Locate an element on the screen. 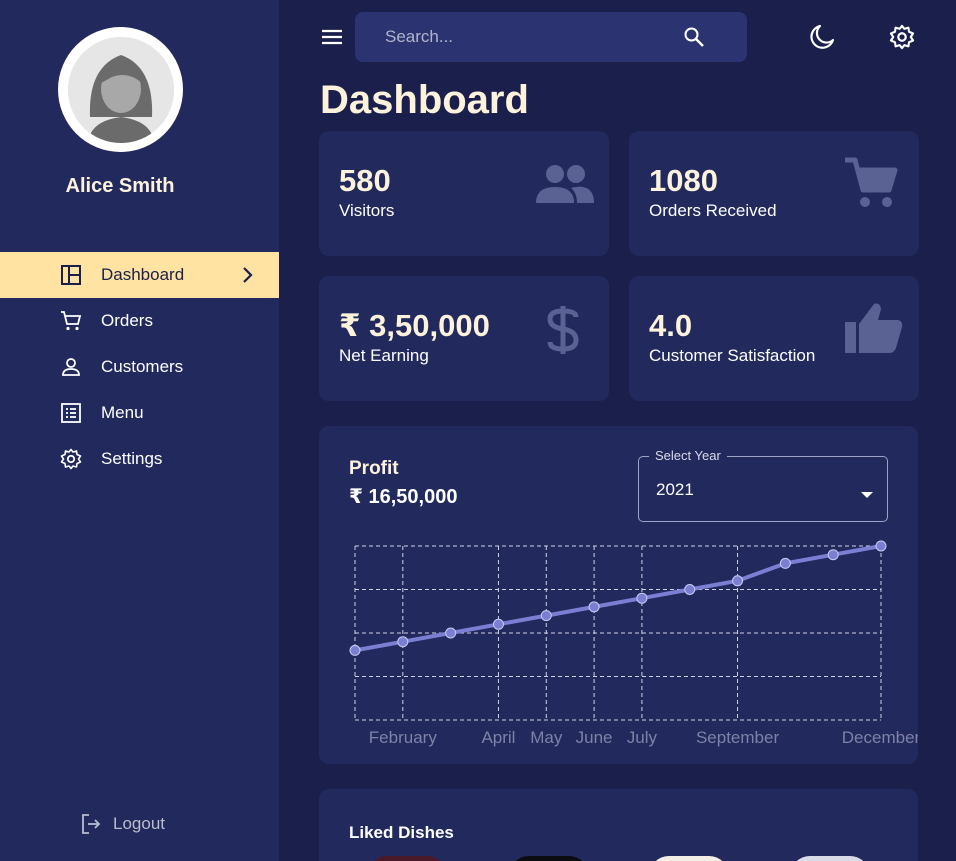  x-tick-label: February is located at coordinates (403, 737).